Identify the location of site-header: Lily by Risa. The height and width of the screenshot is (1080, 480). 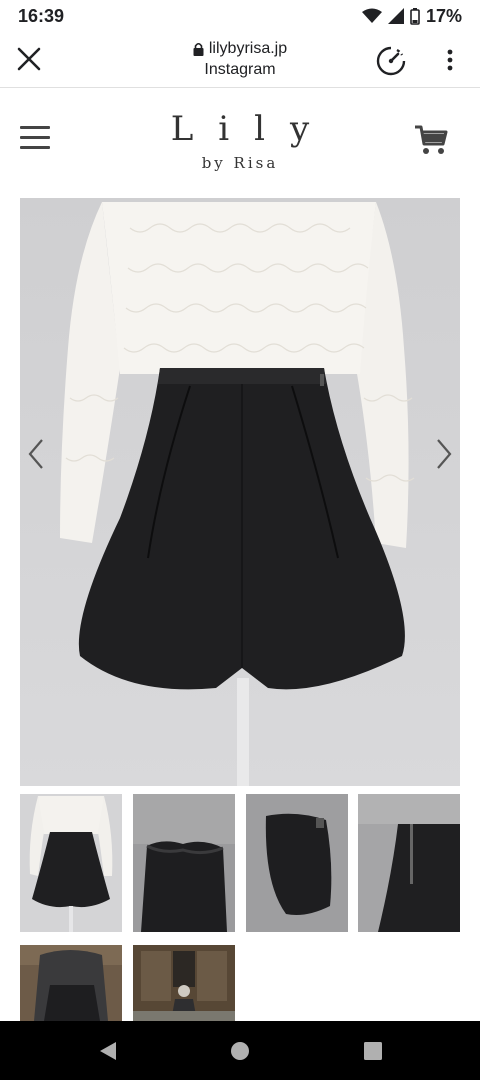
(240, 142).